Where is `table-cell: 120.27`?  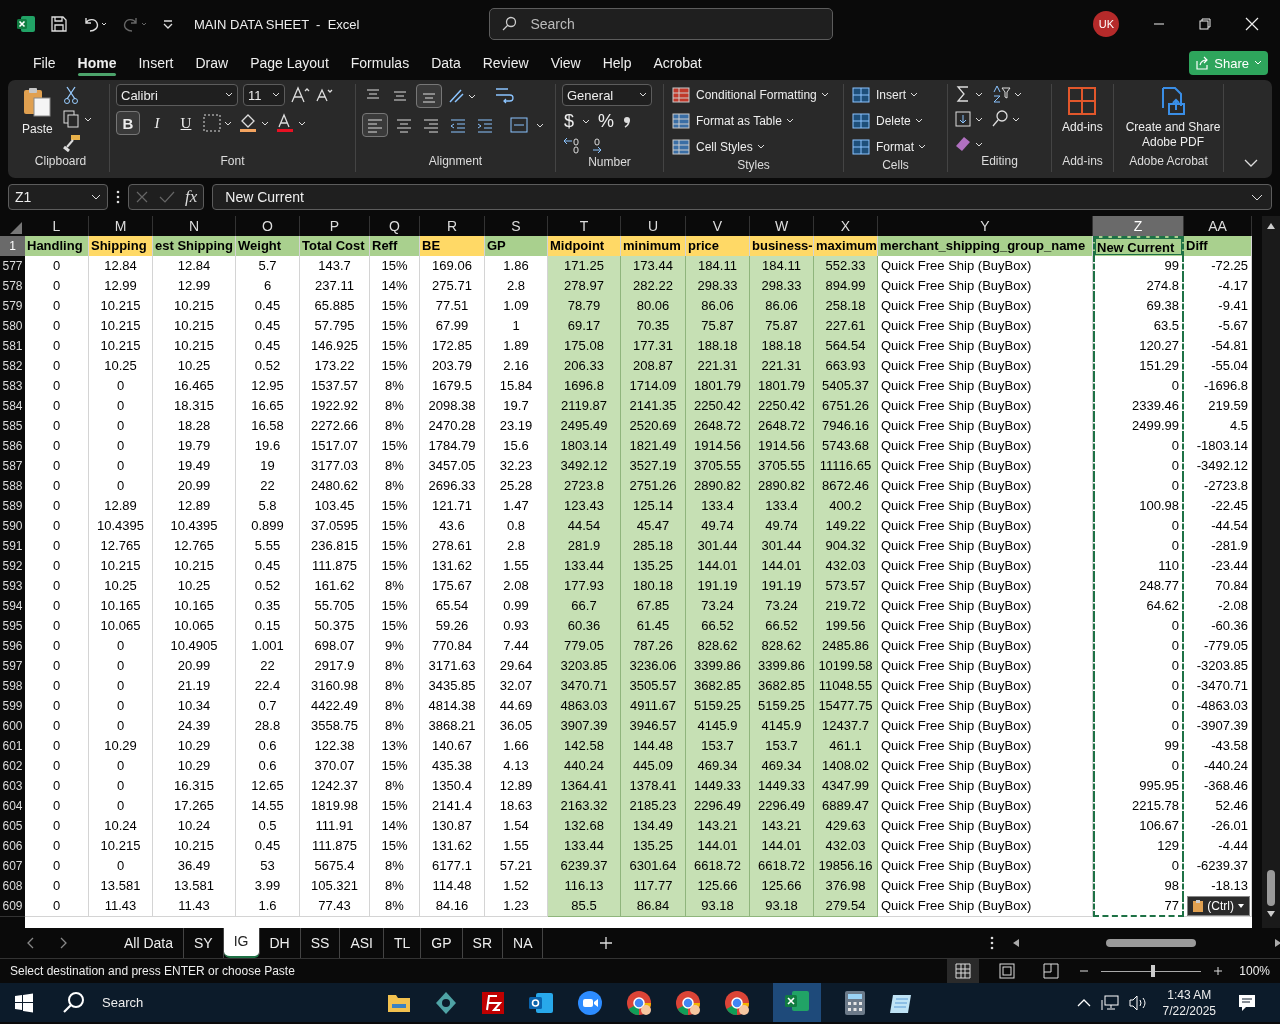
table-cell: 120.27 is located at coordinates (1138, 346).